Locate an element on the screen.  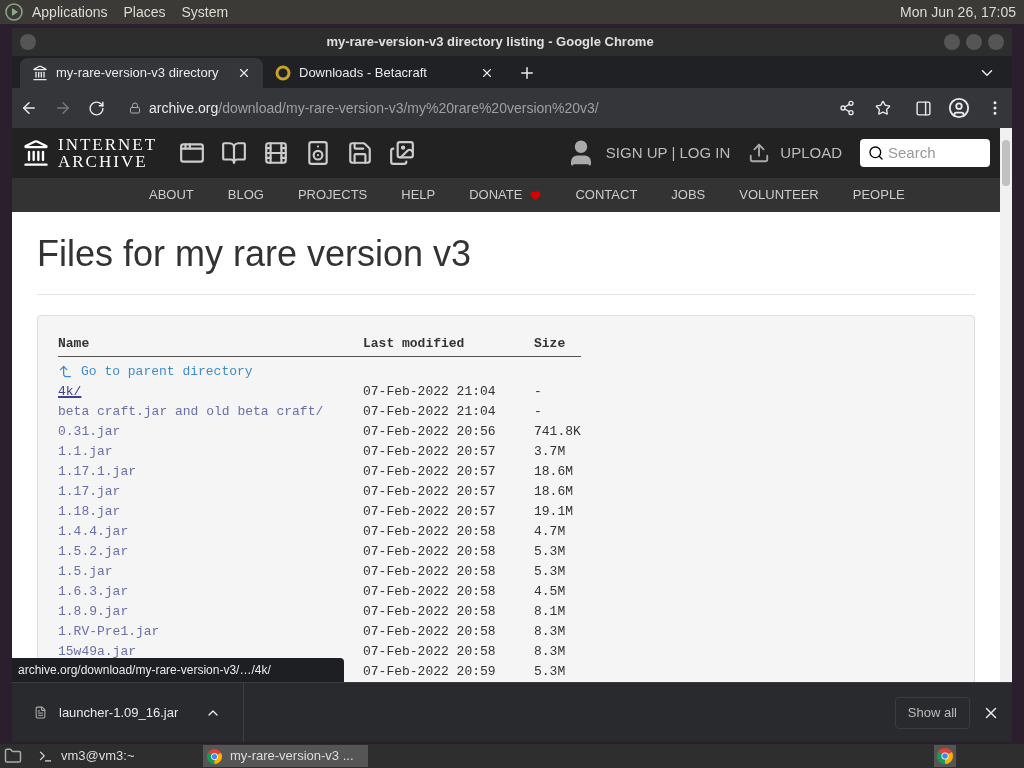
upload-icon is located at coordinates (759, 153).